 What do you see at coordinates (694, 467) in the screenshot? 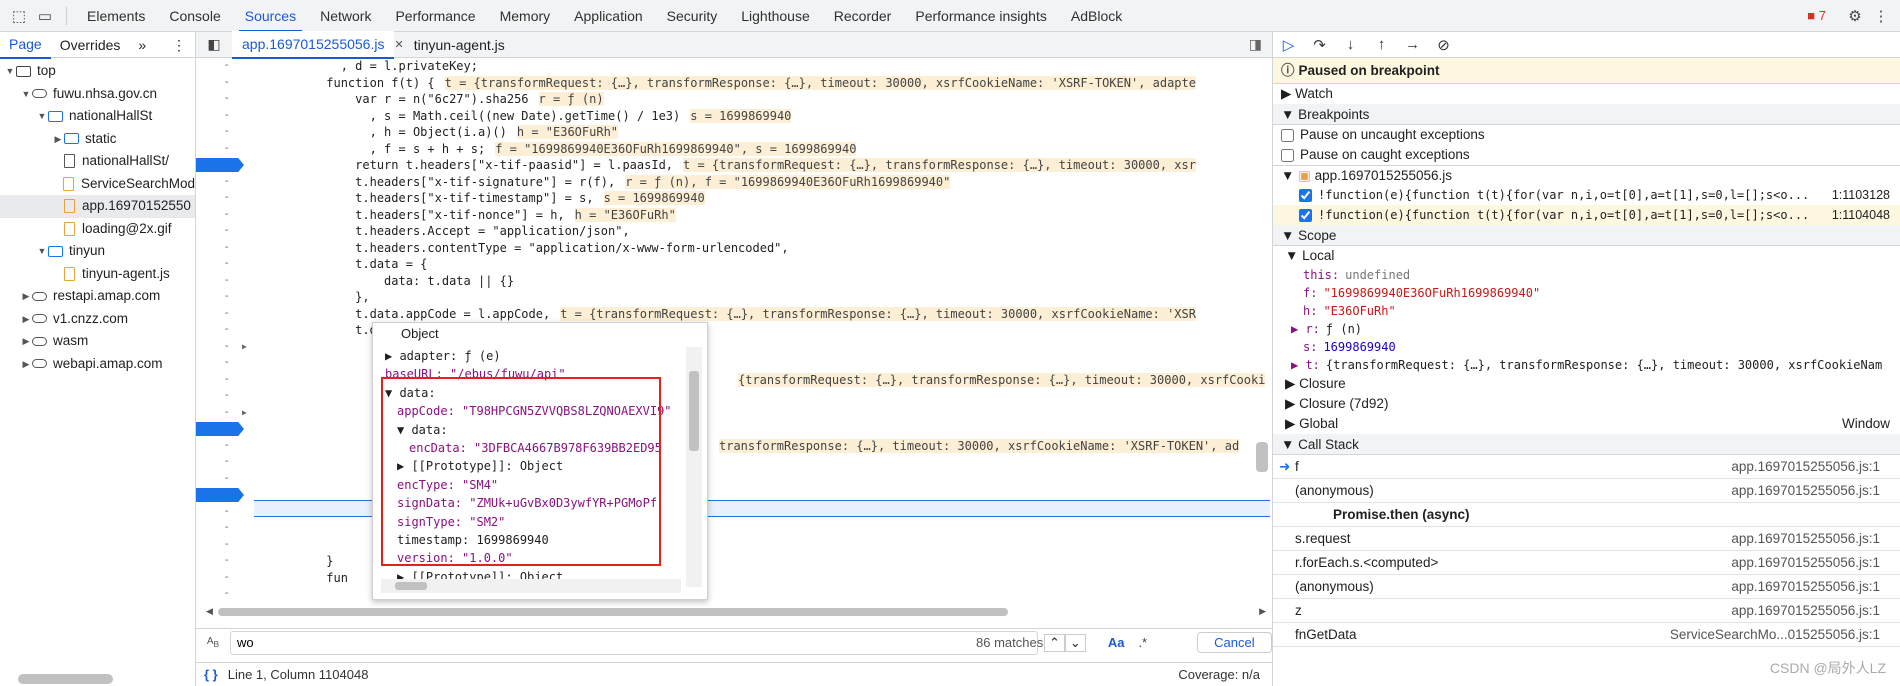
I see `popover-v-scrollbar` at bounding box center [694, 467].